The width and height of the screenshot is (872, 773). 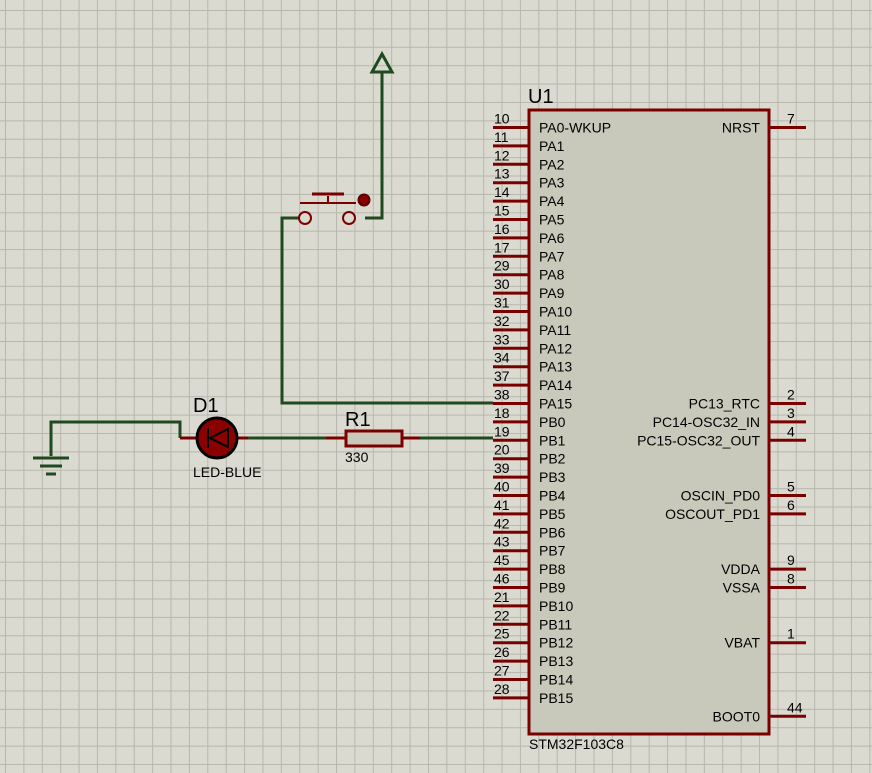 What do you see at coordinates (502, 155) in the screenshot?
I see `pin-number: 12` at bounding box center [502, 155].